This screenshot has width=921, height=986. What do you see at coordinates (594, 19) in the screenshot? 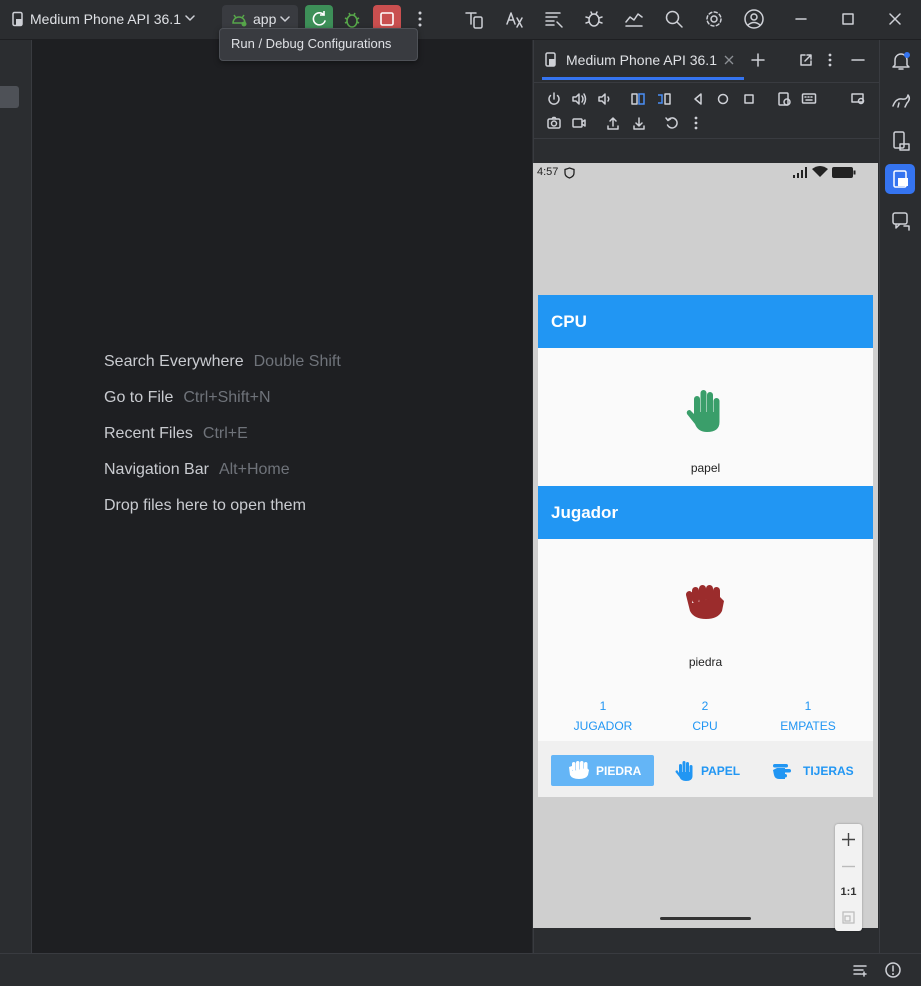
I see `bug-settings-icon` at bounding box center [594, 19].